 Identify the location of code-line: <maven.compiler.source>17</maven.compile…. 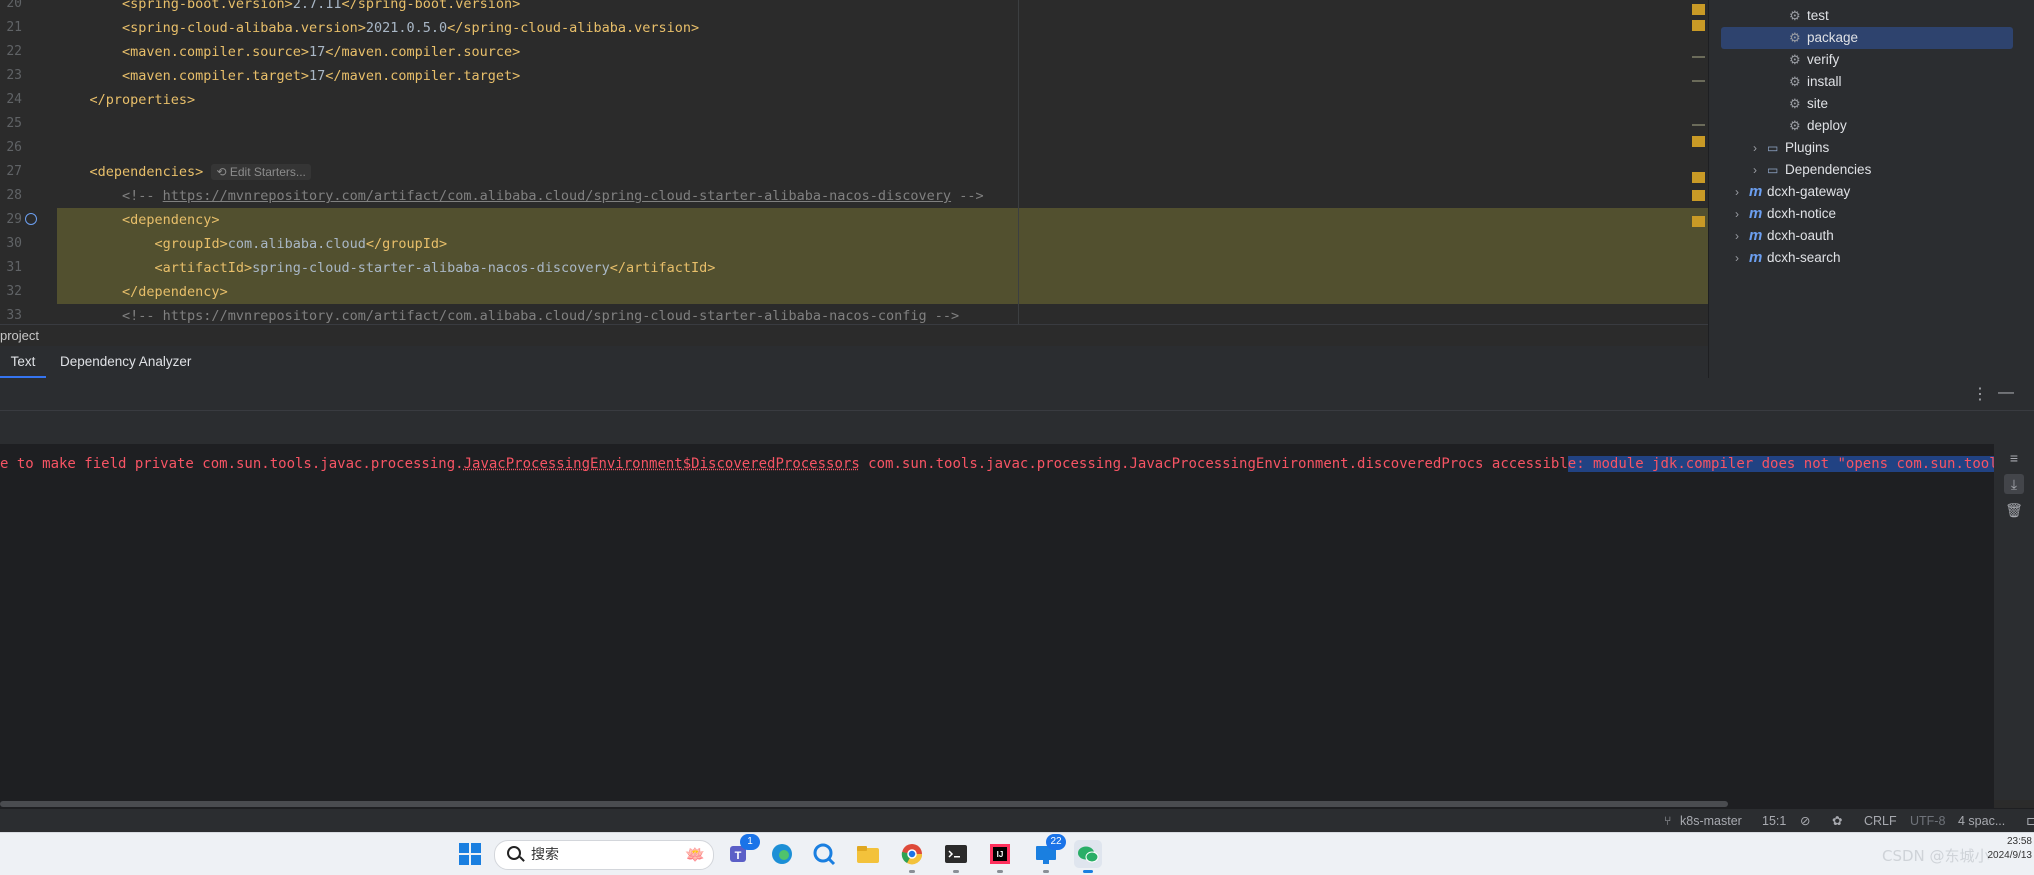
(882, 52).